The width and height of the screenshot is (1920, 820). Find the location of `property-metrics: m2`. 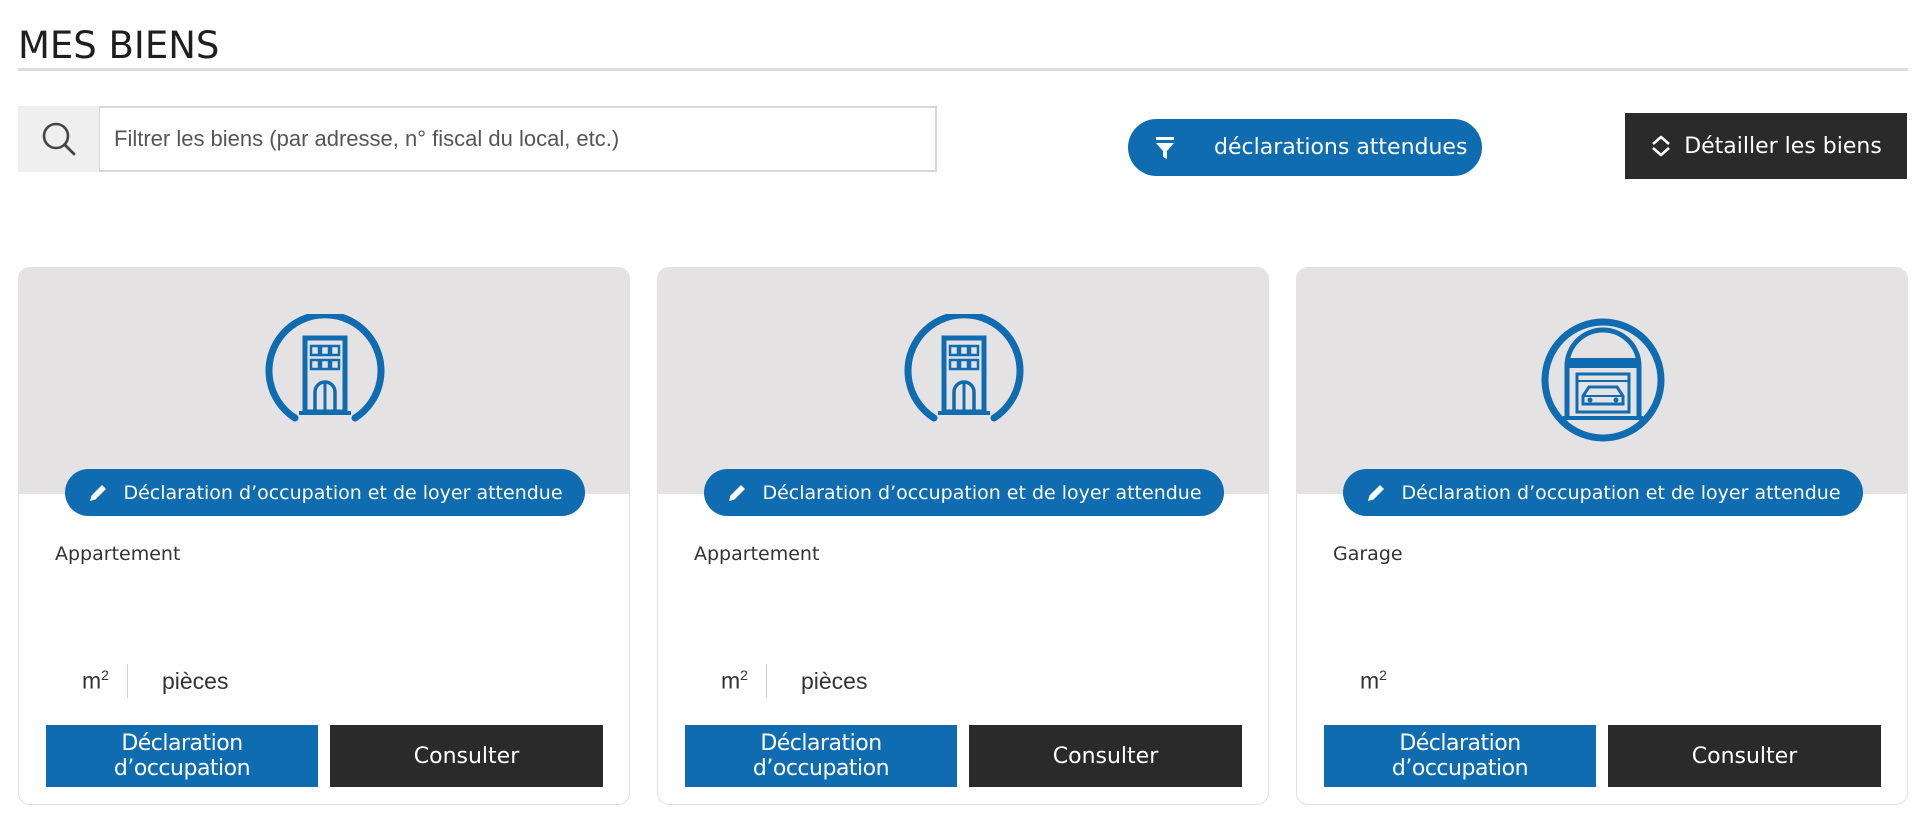

property-metrics: m2 is located at coordinates (1373, 681).